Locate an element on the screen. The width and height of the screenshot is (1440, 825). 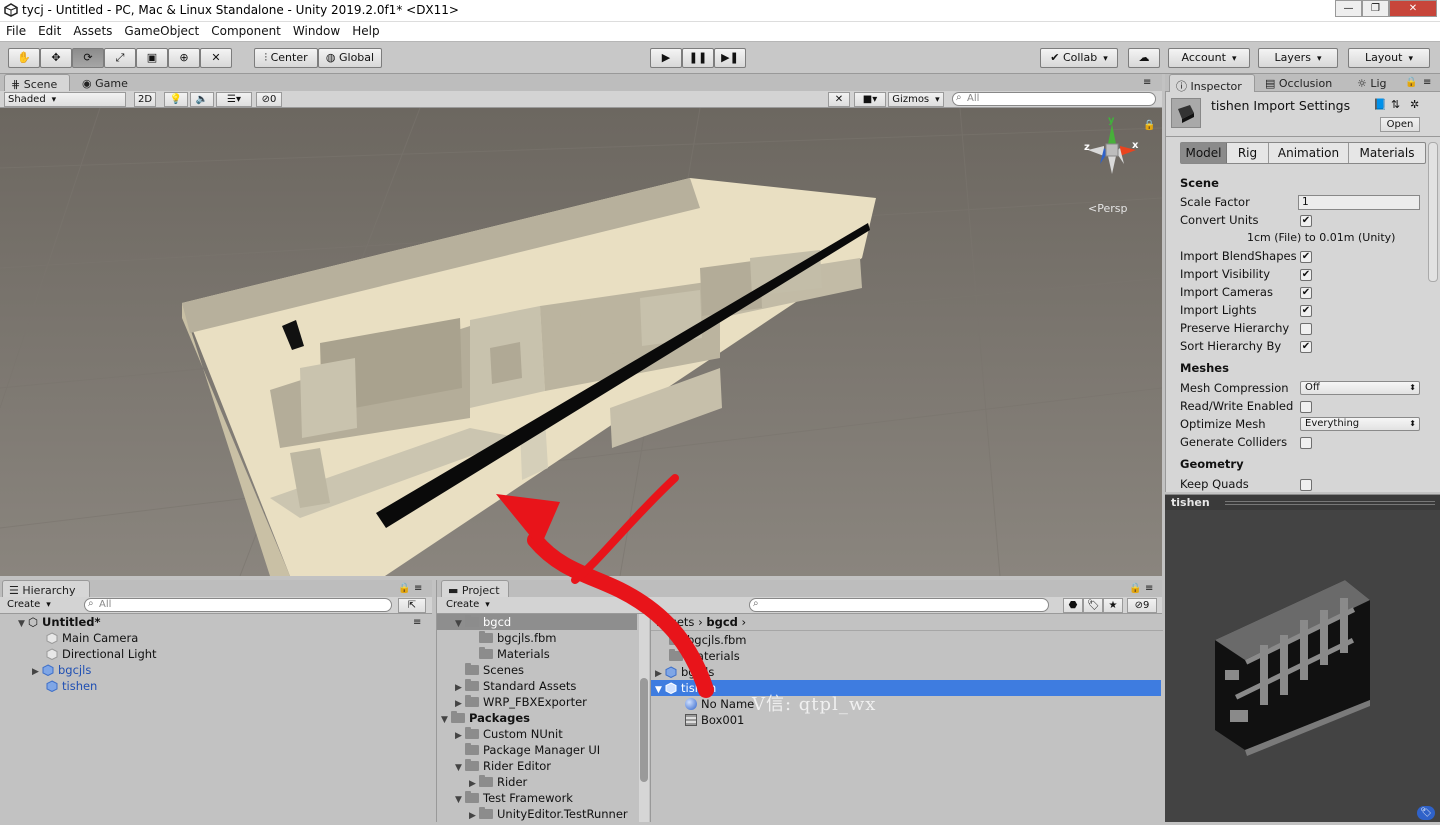
import-lights-checkbox: ✔ is located at coordinates (1306, 311).